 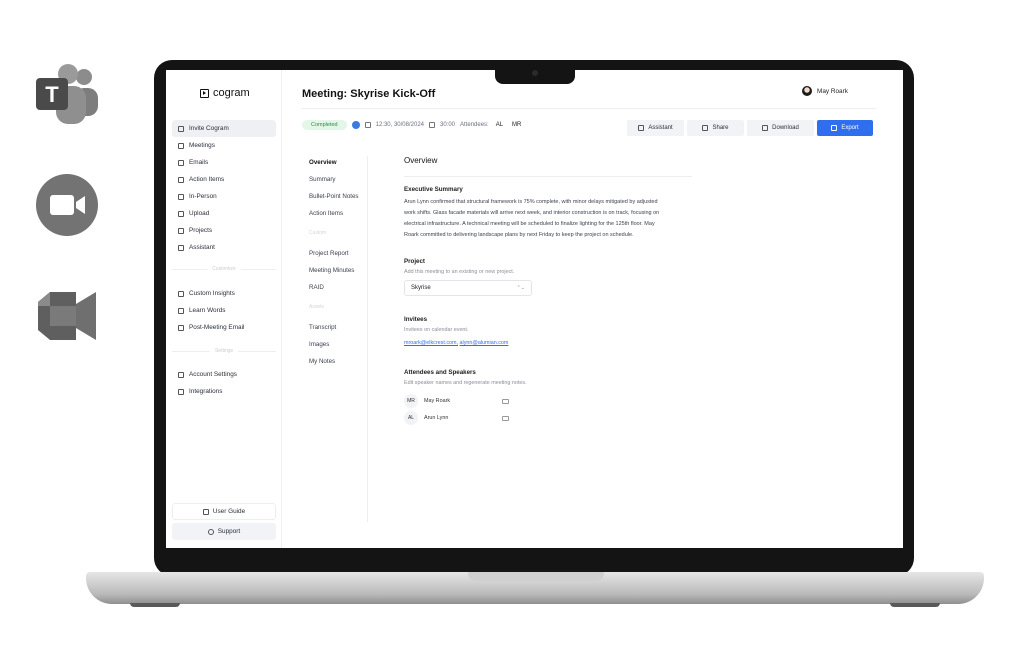 What do you see at coordinates (448, 125) in the screenshot?
I see `meeting-duration: 30:00` at bounding box center [448, 125].